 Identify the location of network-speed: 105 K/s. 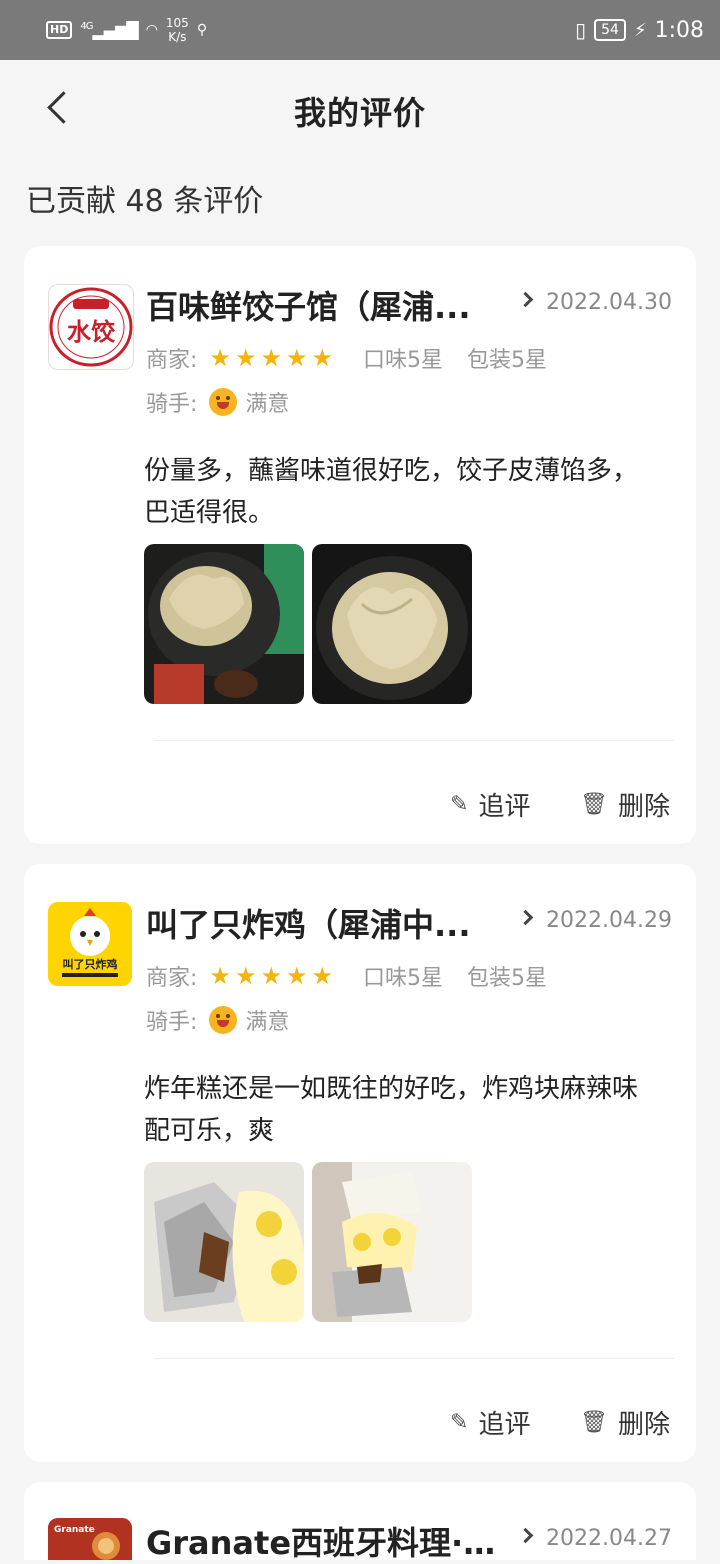
(177, 30).